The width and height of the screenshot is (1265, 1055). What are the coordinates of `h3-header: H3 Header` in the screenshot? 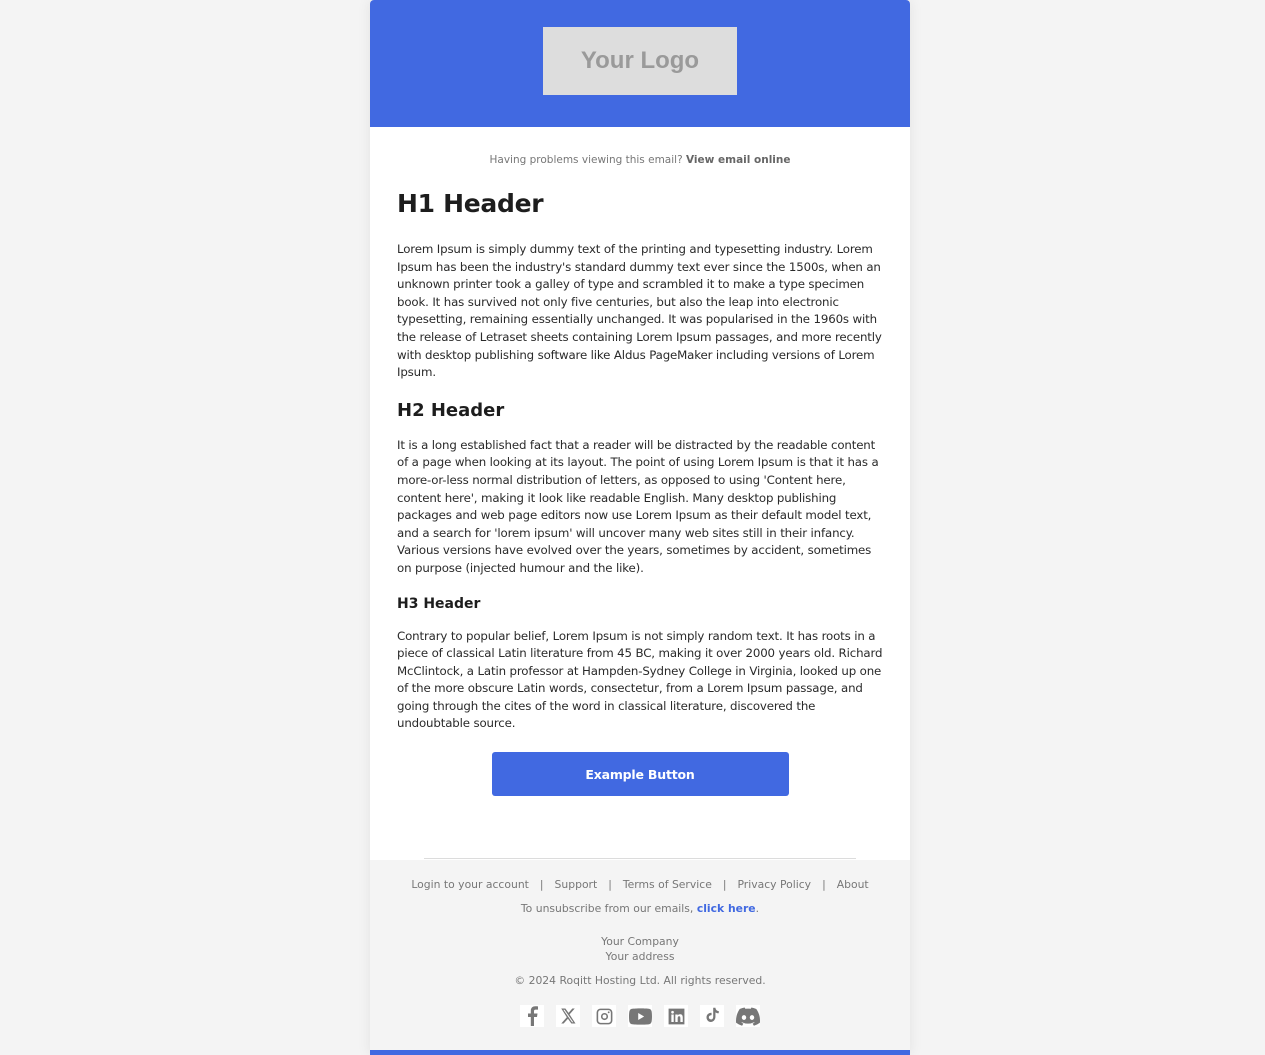 It's located at (439, 603).